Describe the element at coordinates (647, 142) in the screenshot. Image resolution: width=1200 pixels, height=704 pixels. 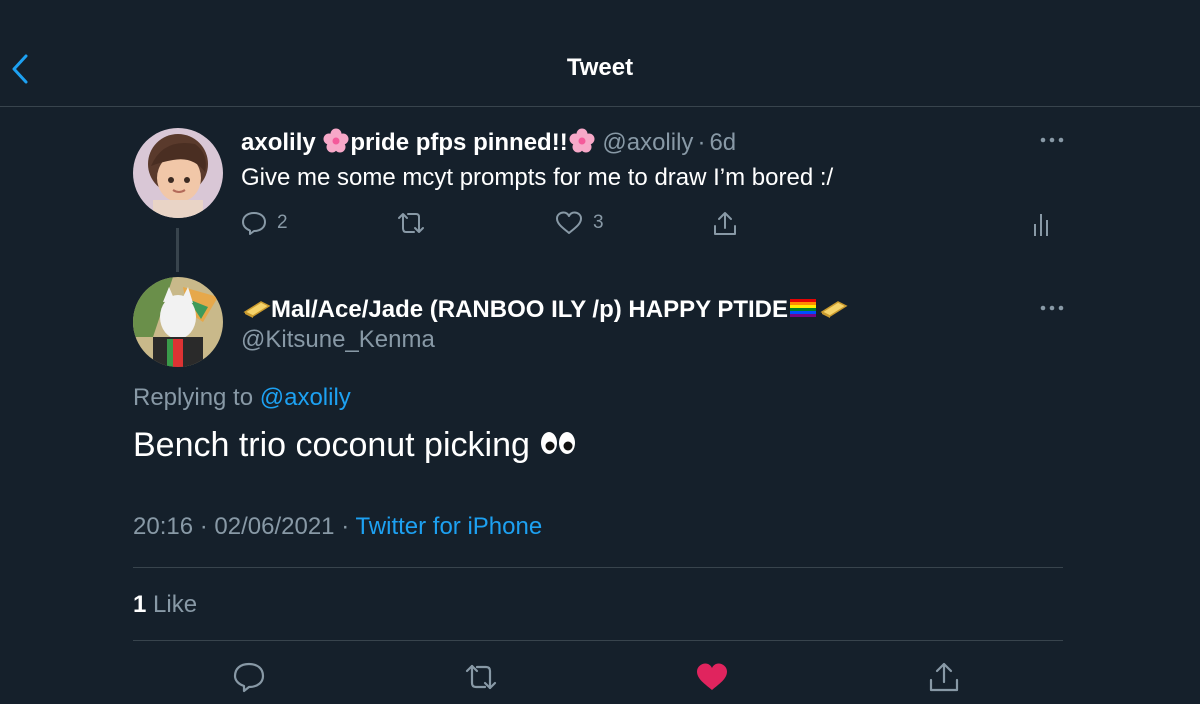
I see `parent-handle: @axolily` at that location.